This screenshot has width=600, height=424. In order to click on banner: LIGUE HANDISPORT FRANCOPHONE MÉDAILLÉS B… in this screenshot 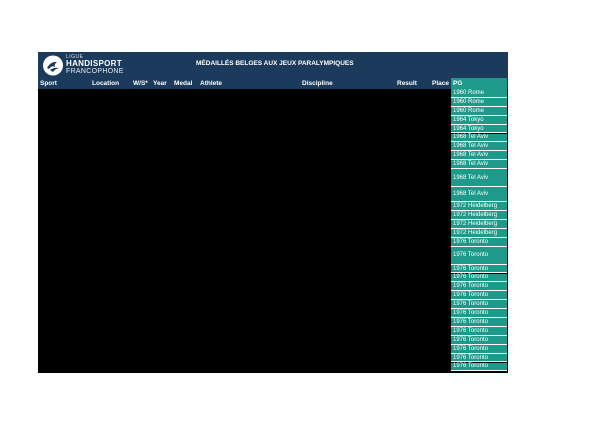, I will do `click(273, 65)`.